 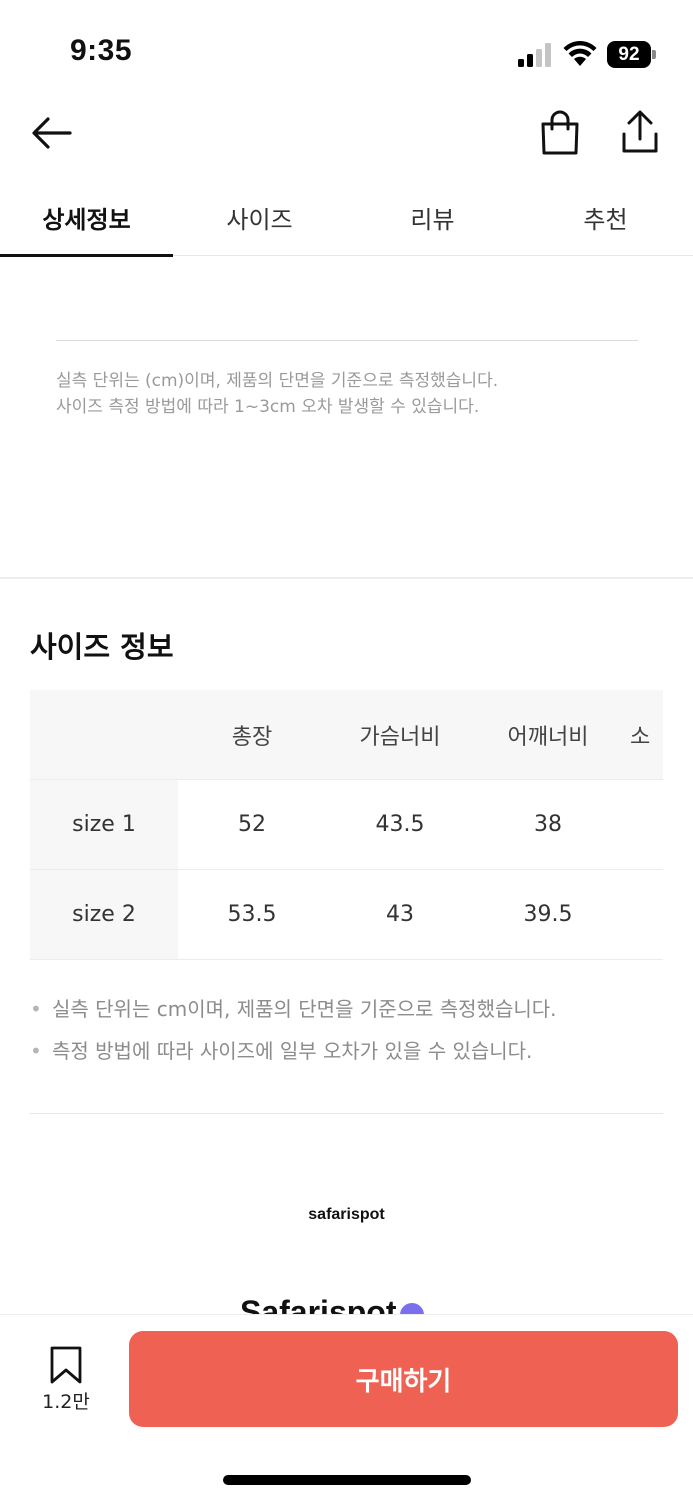 I want to click on table-row-label: size 1, so click(x=104, y=824).